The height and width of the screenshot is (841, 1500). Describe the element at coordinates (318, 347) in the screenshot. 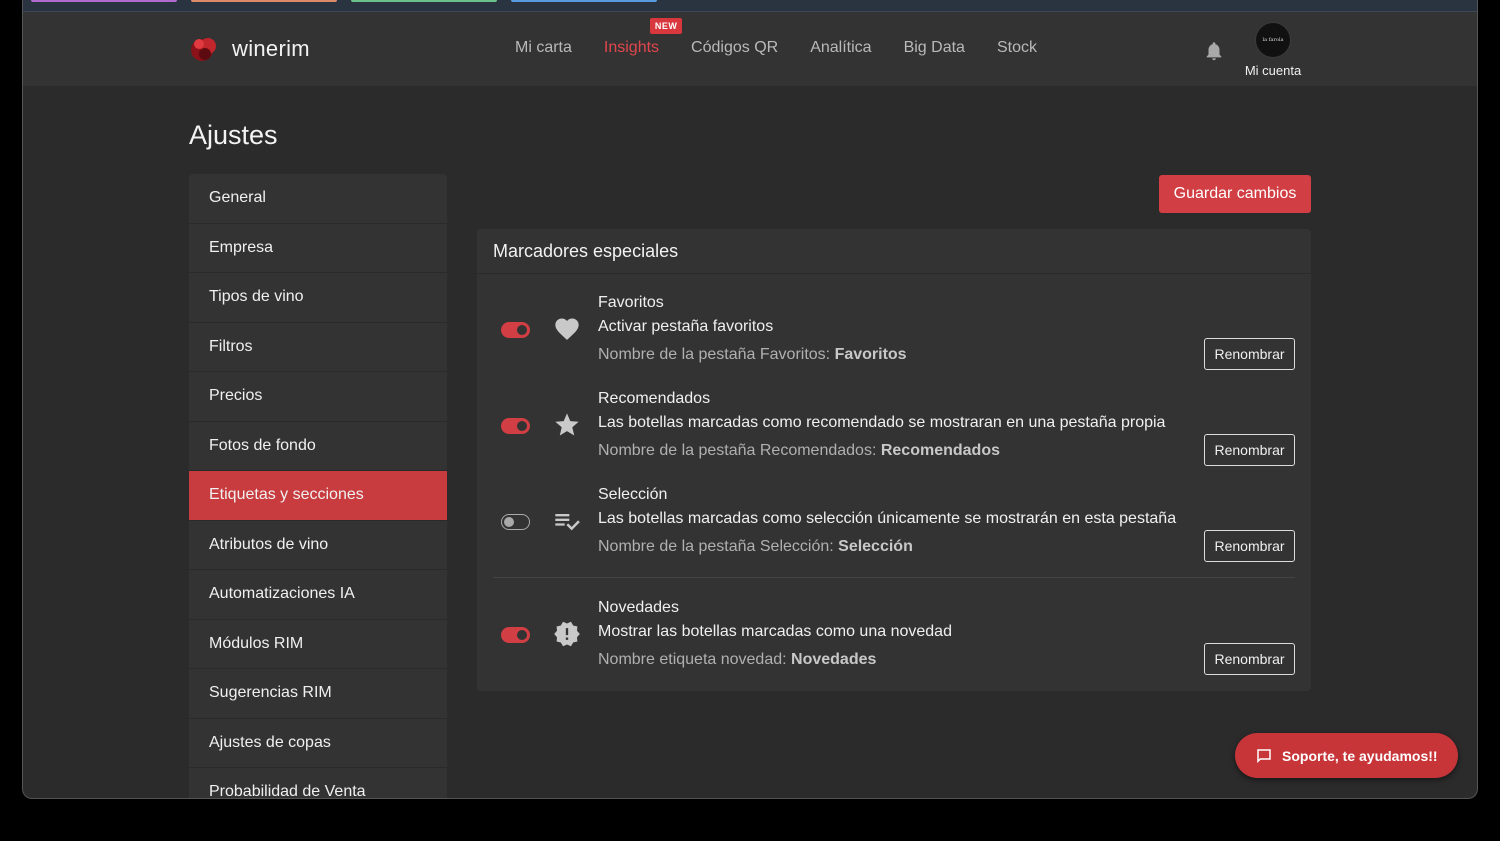

I see `sidebar-item-filtros: Filtros` at that location.